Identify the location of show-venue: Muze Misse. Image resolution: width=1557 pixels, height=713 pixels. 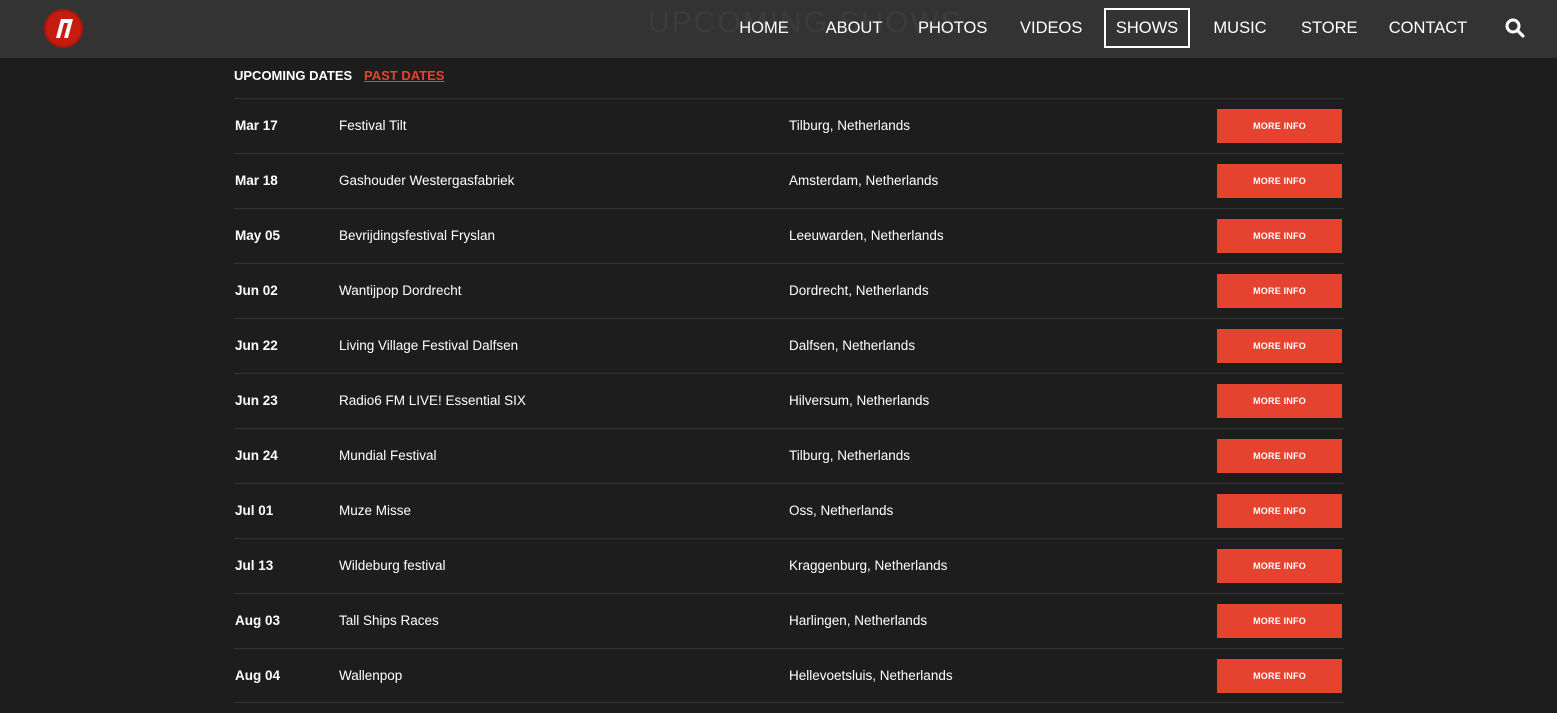
(375, 510).